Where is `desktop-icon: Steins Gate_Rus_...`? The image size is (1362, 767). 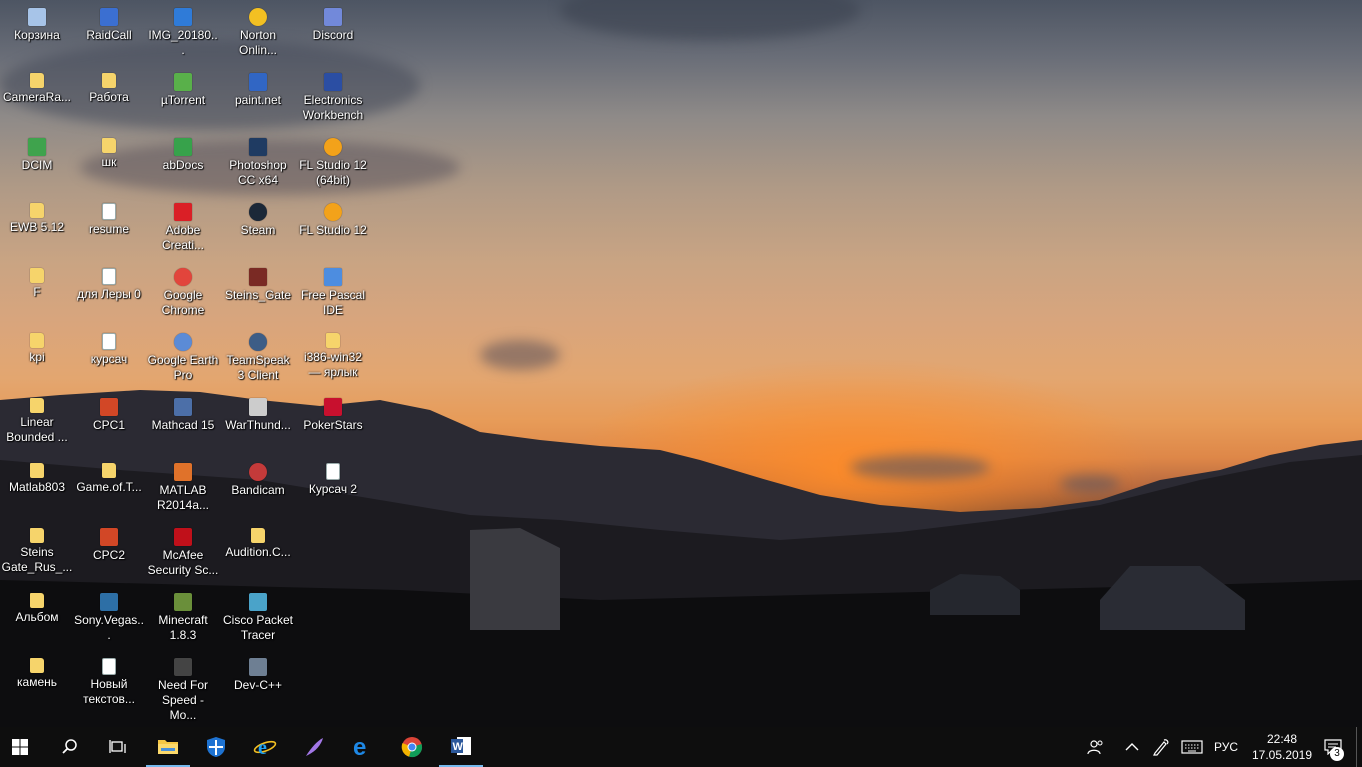 desktop-icon: Steins Gate_Rus_... is located at coordinates (37, 553).